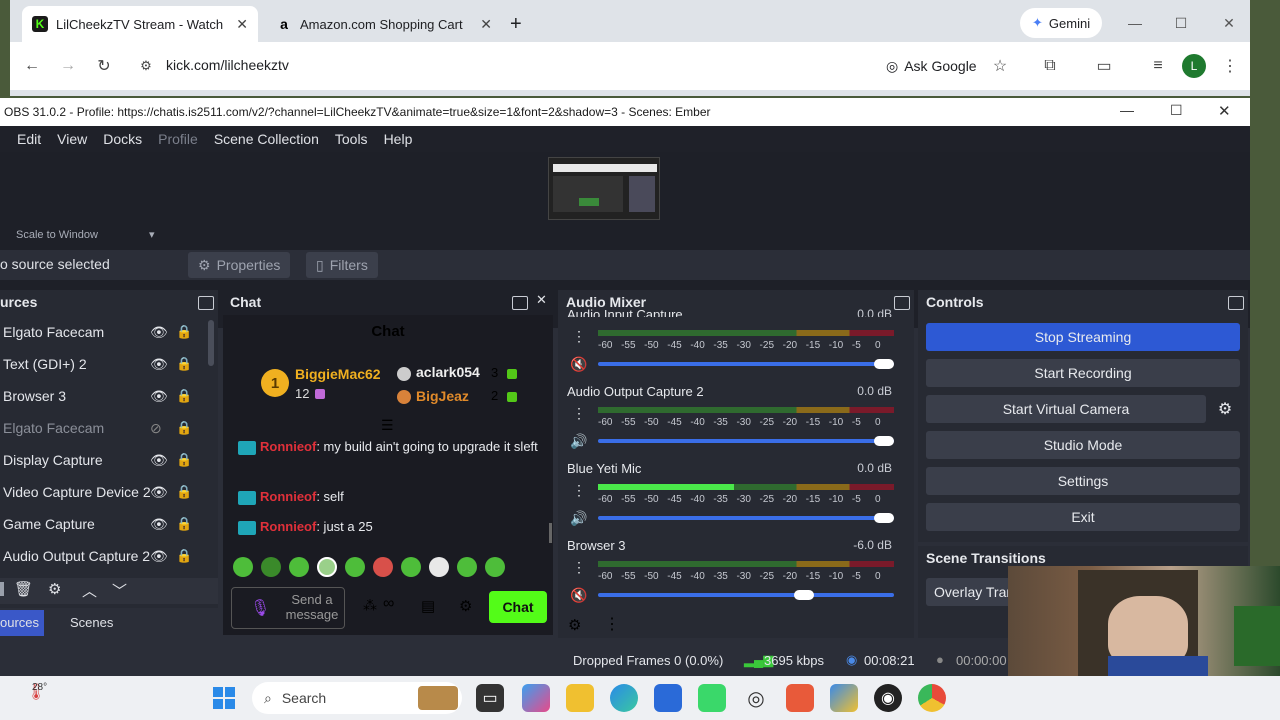 The width and height of the screenshot is (1280, 720). I want to click on source-item: Video Capture Device 2 👁 🔒, so click(98, 492).